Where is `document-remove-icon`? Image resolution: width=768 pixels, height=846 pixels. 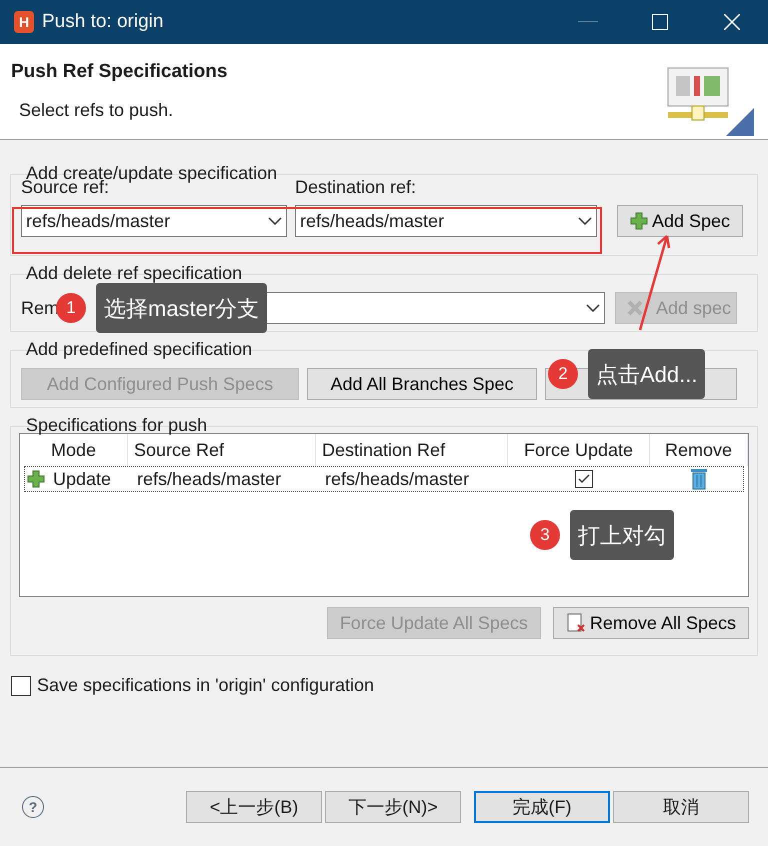
document-remove-icon is located at coordinates (576, 623).